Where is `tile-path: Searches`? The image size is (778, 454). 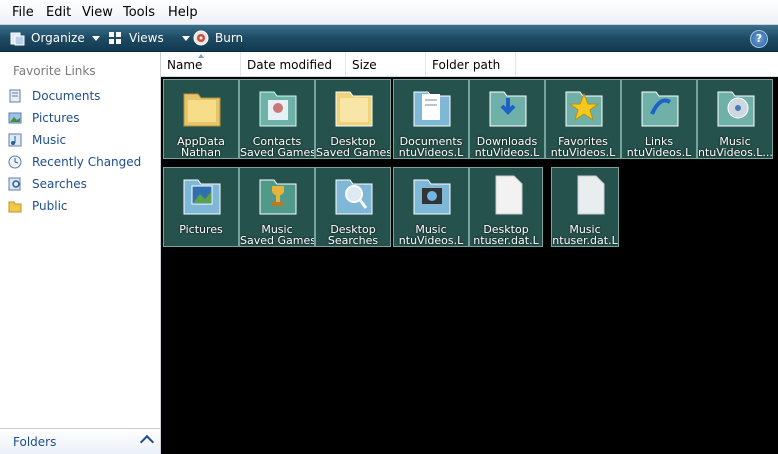 tile-path: Searches is located at coordinates (353, 240).